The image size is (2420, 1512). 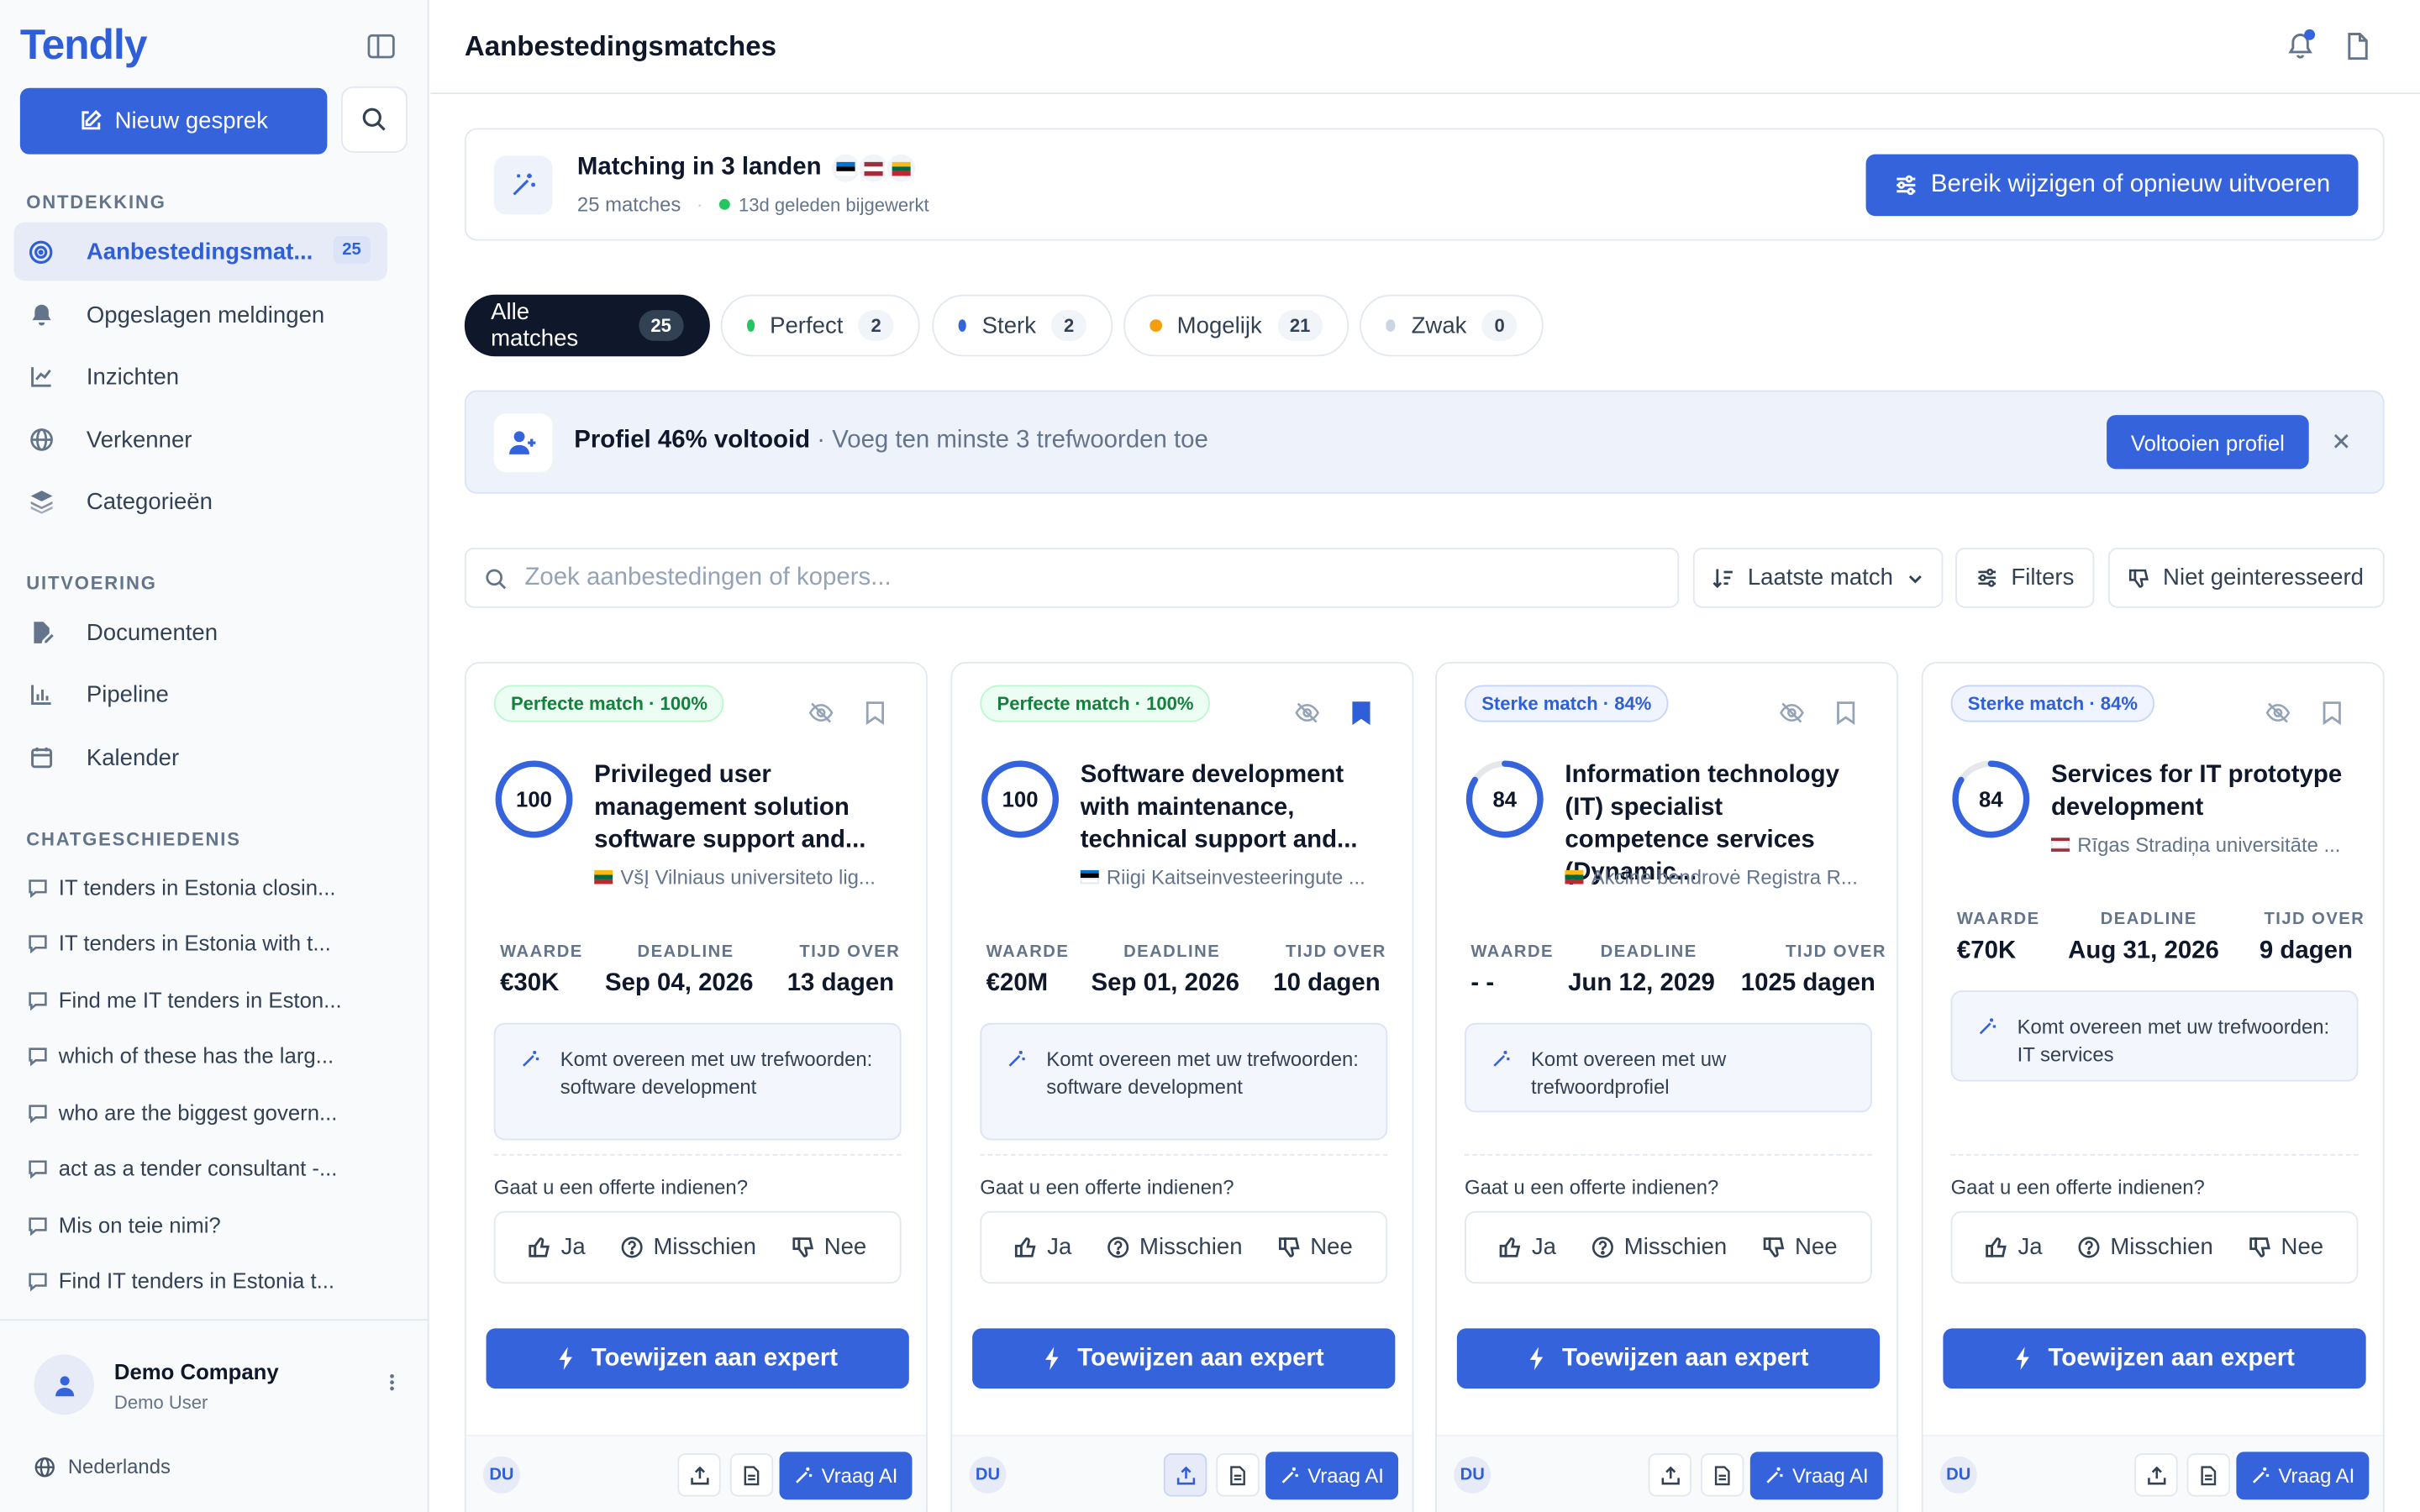 What do you see at coordinates (200, 694) in the screenshot?
I see `sidebar-item-pipeline: Pipeline` at bounding box center [200, 694].